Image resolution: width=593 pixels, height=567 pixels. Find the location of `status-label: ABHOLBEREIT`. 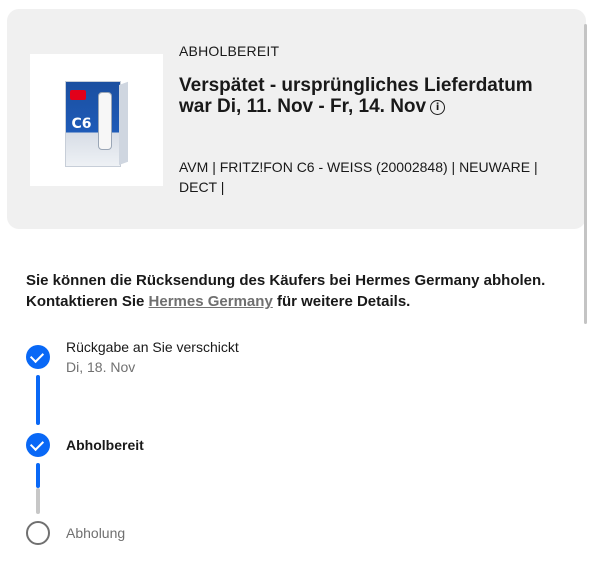

status-label: ABHOLBEREIT is located at coordinates (229, 51).